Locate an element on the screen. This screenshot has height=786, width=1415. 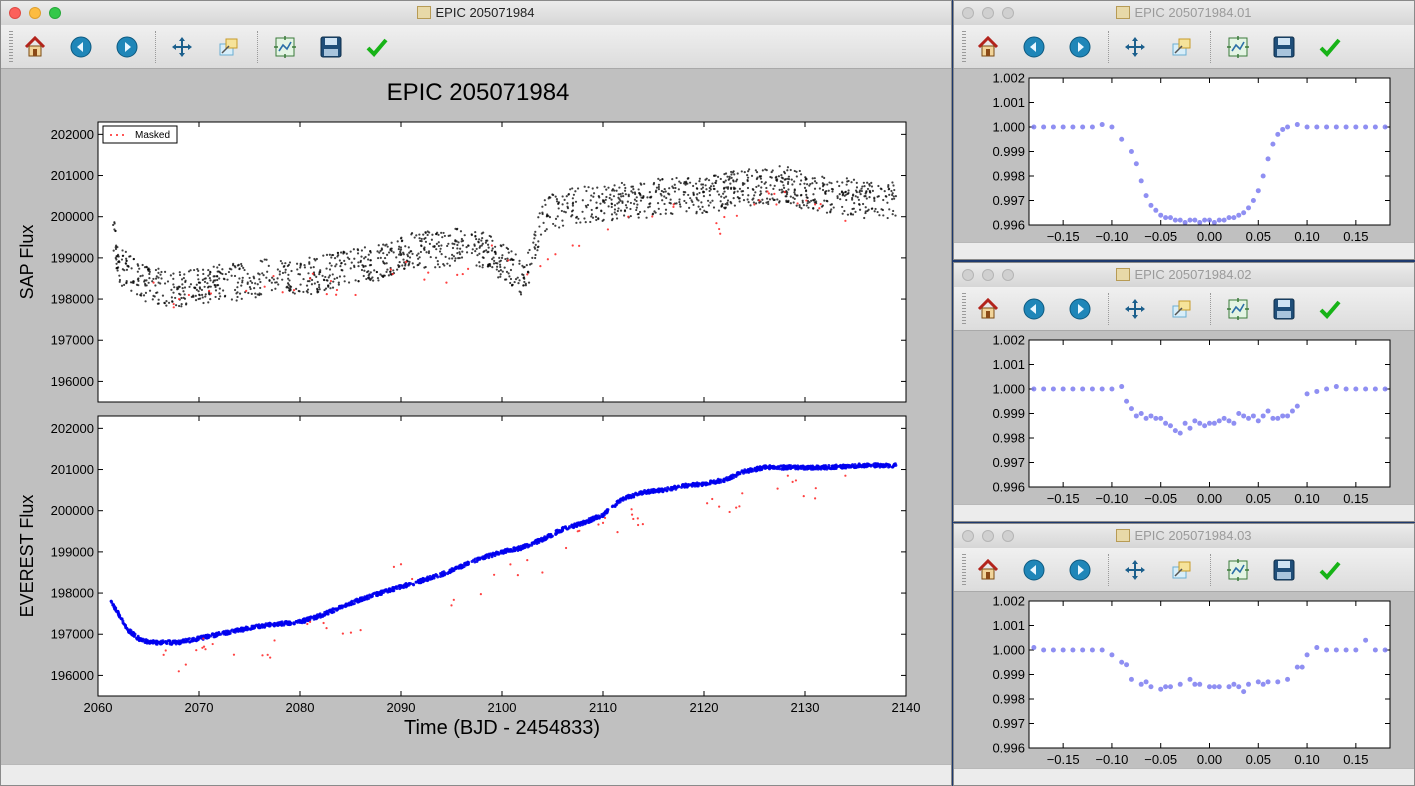
fold-titlebar-01: EPIC 205071984.01 is located at coordinates (1184, 13).